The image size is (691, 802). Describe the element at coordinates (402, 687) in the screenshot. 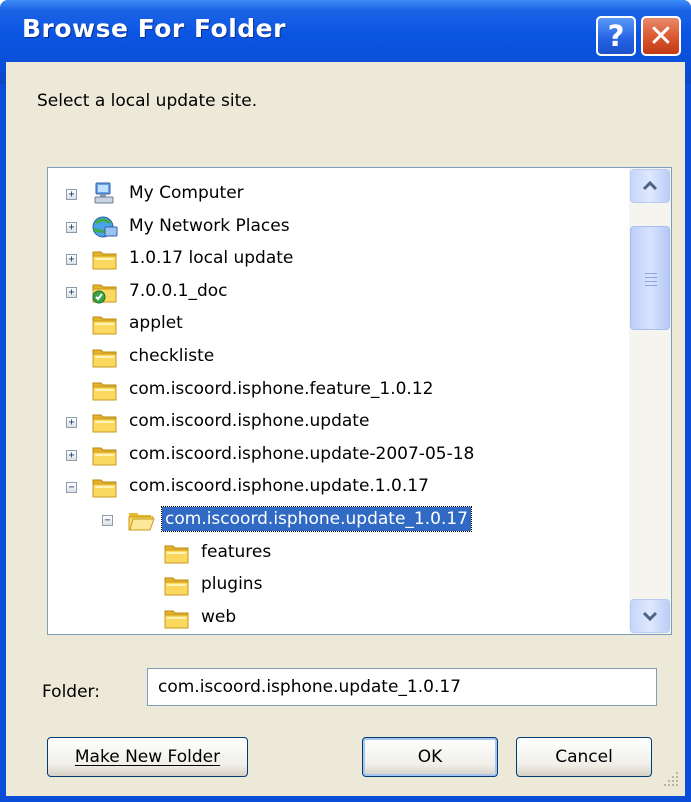

I see `folder-path-input` at that location.